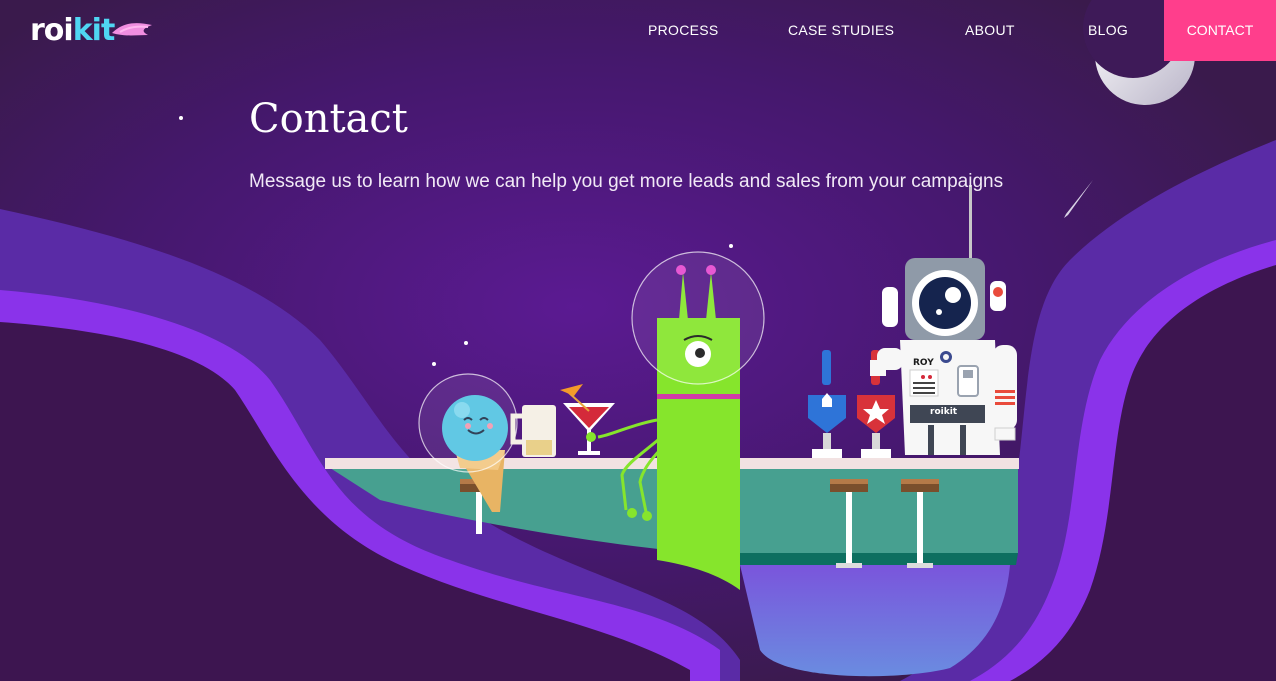 The width and height of the screenshot is (1276, 681). What do you see at coordinates (1108, 30) in the screenshot?
I see `nav-blog: BLOG` at bounding box center [1108, 30].